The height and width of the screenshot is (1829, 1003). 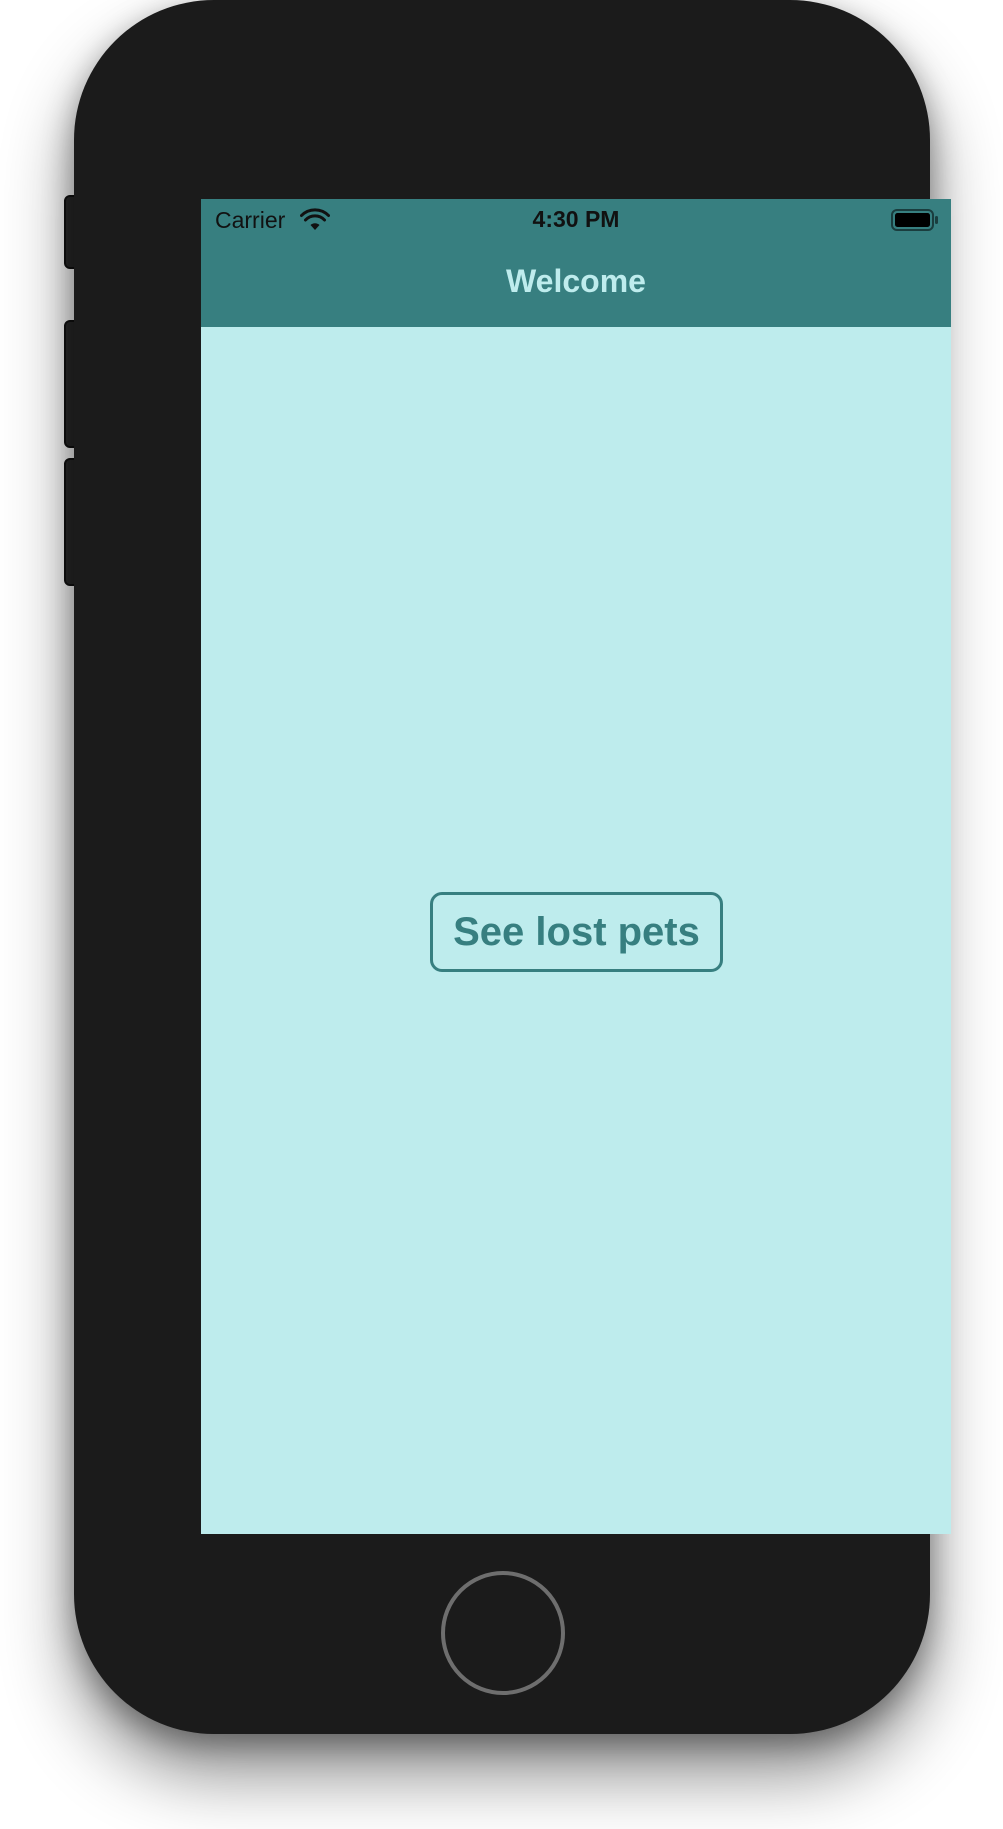 I want to click on navigation-bar: Carrier 4:30 PM Welcome, so click(x=576, y=263).